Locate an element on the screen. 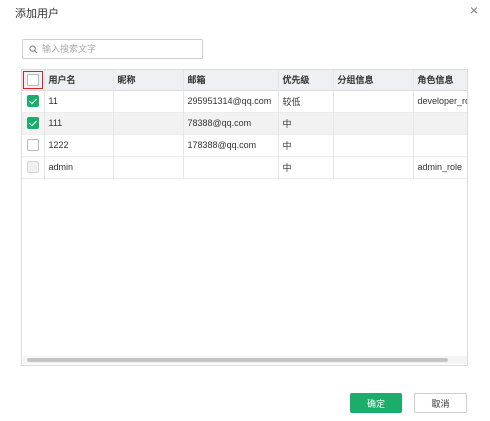  select-all-highlight is located at coordinates (32, 79).